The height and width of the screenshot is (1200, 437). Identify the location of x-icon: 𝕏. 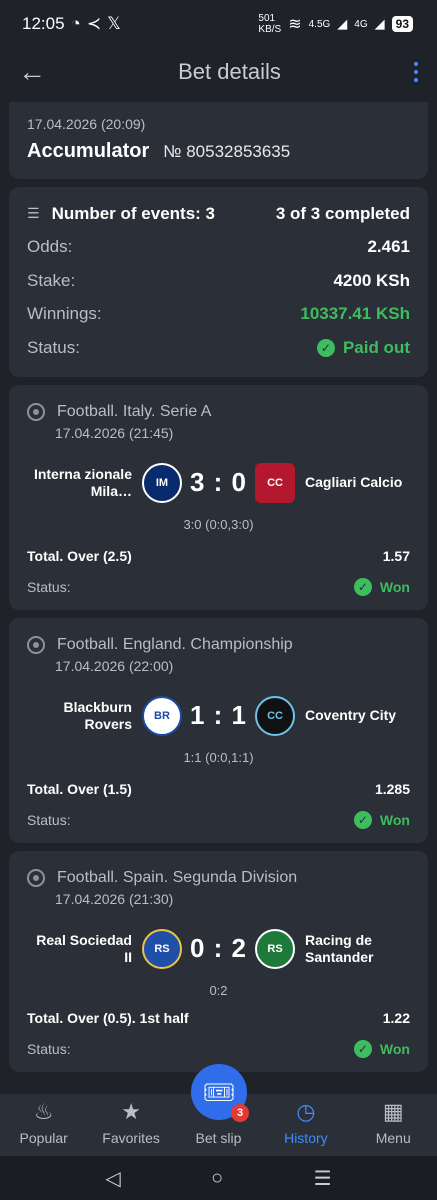
(114, 23).